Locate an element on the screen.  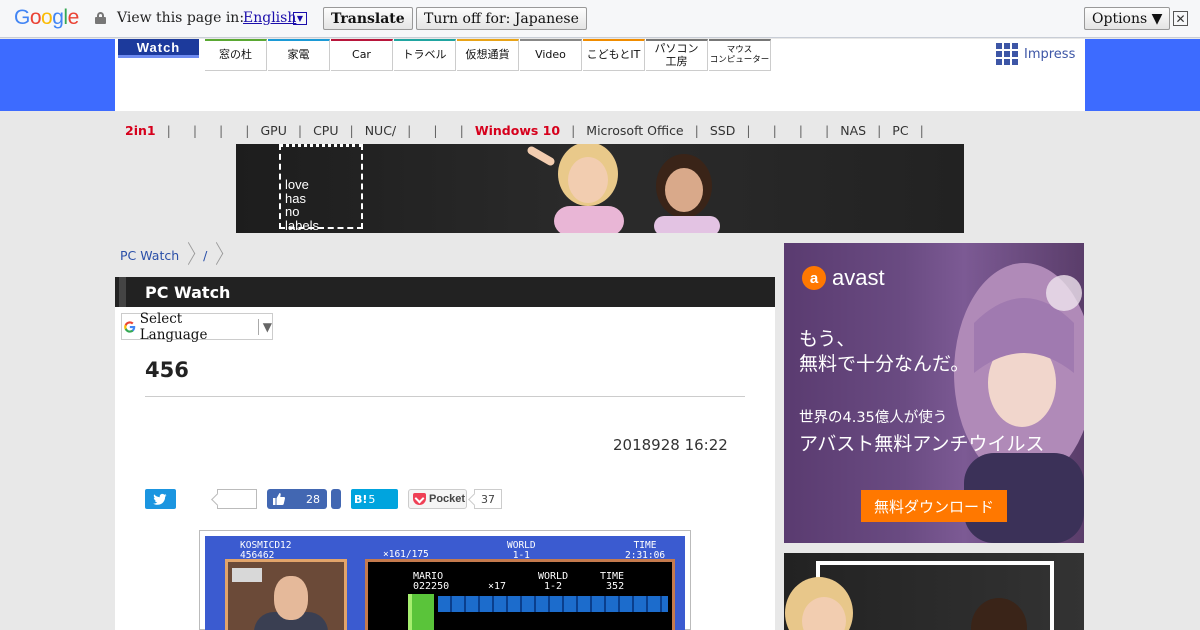
hatena-label: B! is located at coordinates (361, 499).